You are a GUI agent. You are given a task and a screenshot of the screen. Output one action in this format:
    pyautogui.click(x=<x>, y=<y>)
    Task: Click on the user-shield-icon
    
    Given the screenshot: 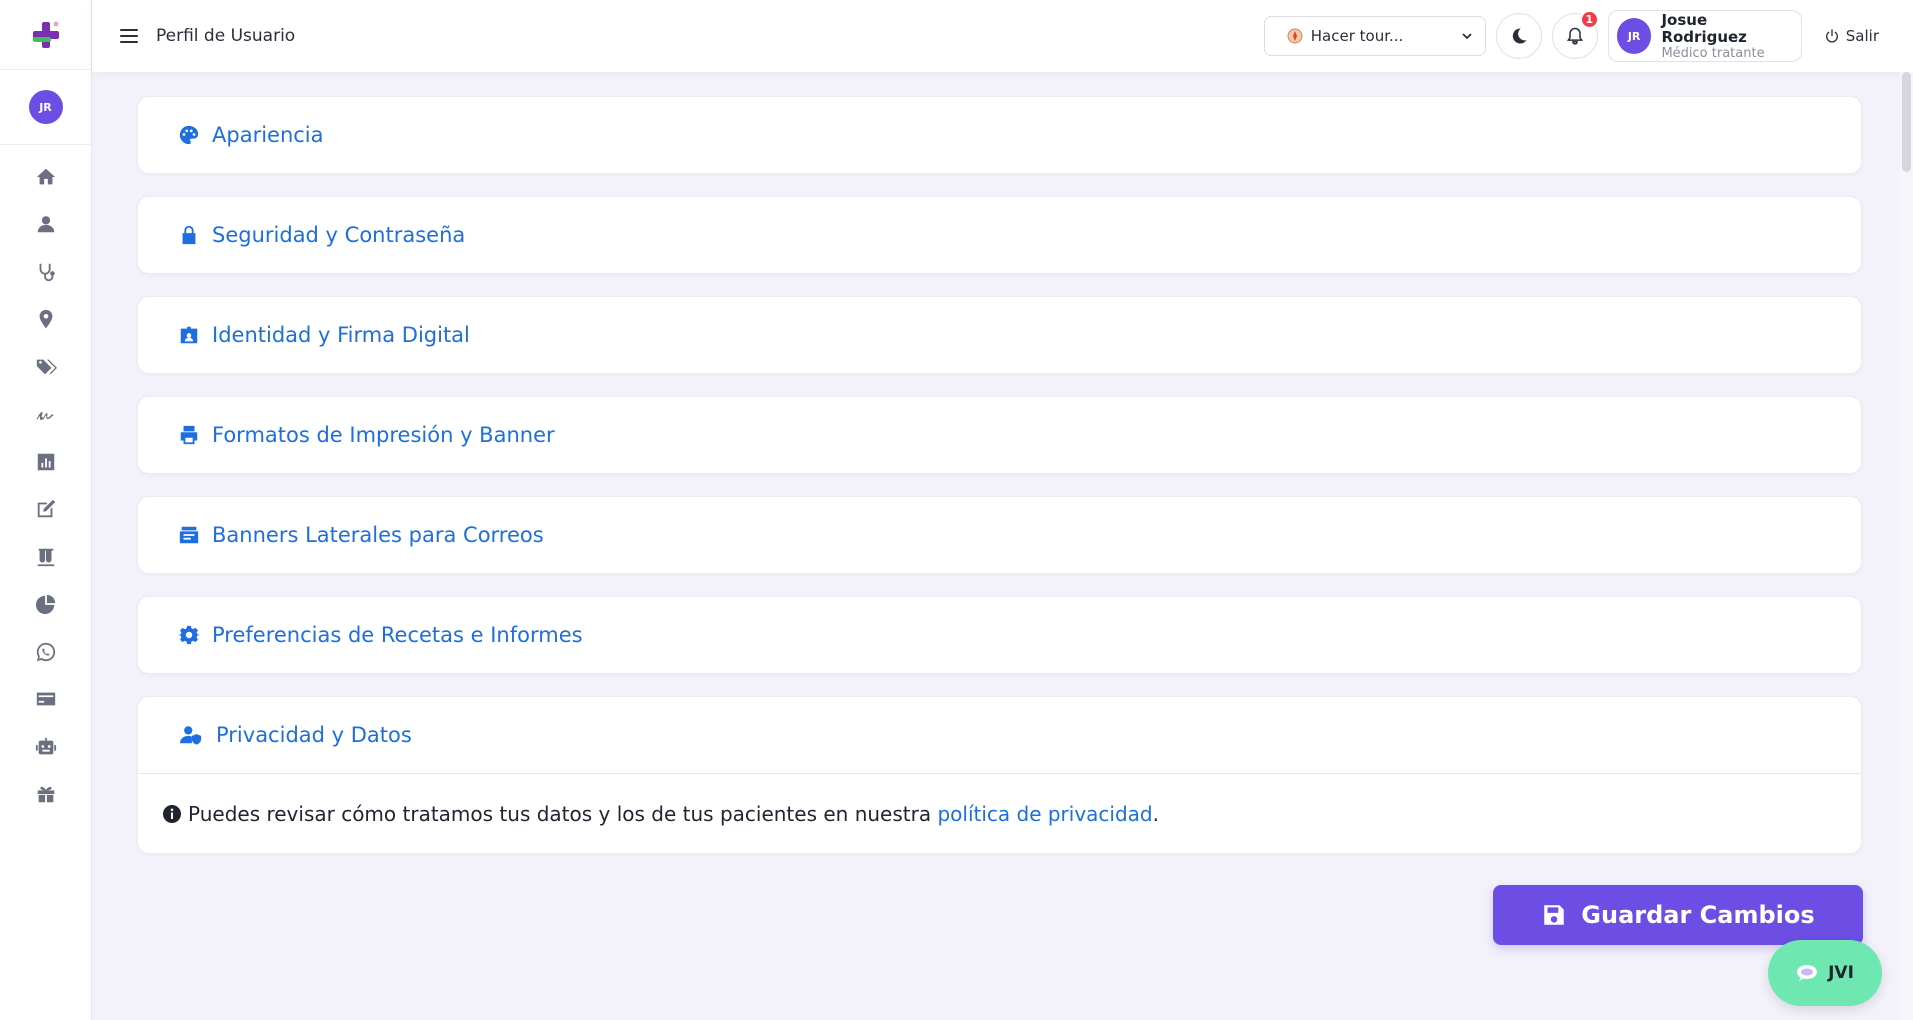 What is the action you would take?
    pyautogui.click(x=191, y=735)
    